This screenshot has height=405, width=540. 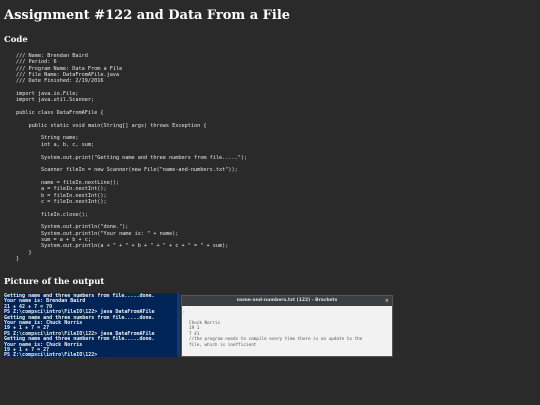 I want to click on terminal-scrollbar, so click(x=178, y=325).